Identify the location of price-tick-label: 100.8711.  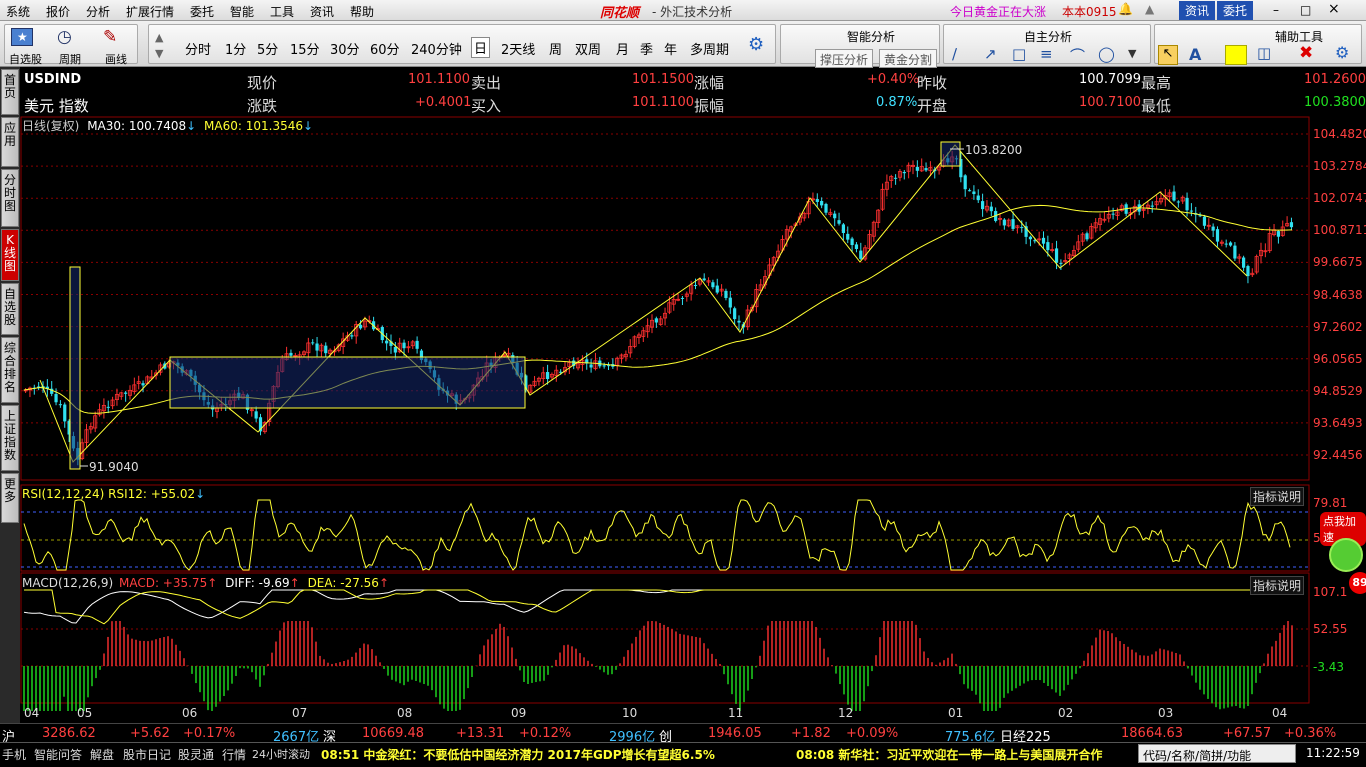
(1339, 230).